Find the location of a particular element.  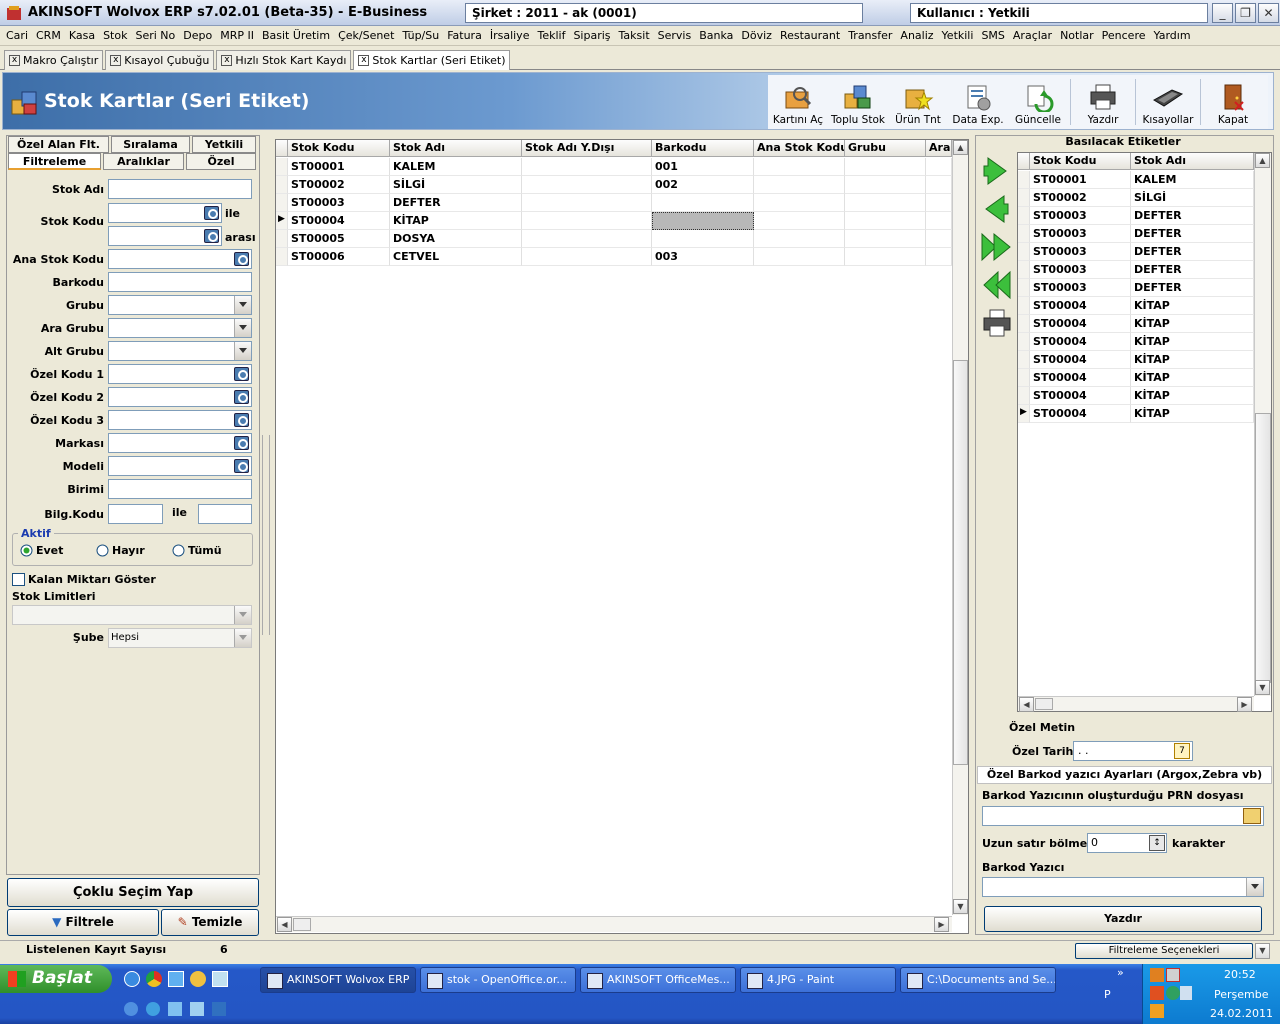

label-cell-stok-kodu: ST00003 is located at coordinates (1080, 288).